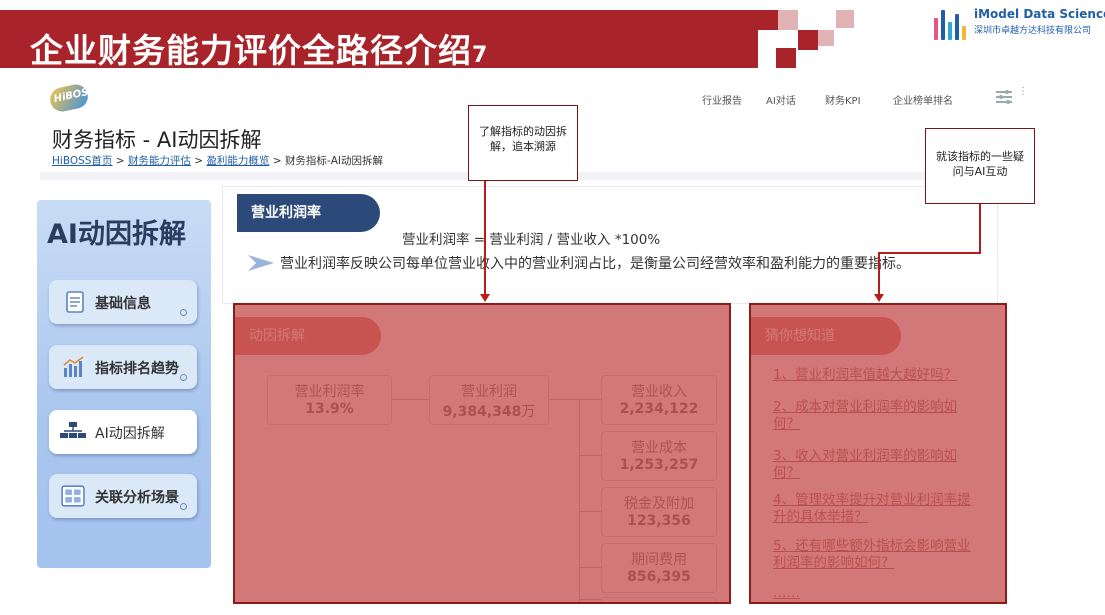 This screenshot has width=1105, height=615. I want to click on node-value: 123,356, so click(659, 521).